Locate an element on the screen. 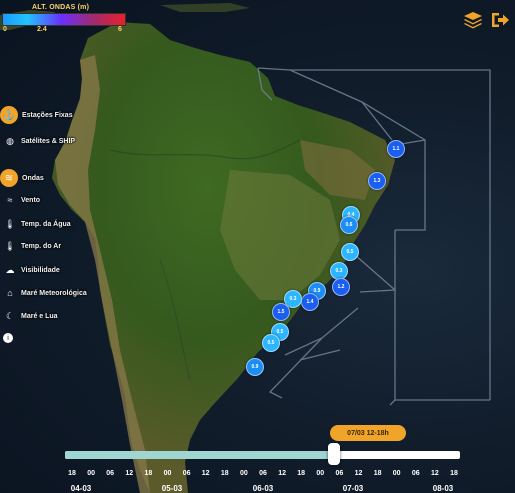 The image size is (515, 493). legend-tick: 0 is located at coordinates (5, 29).